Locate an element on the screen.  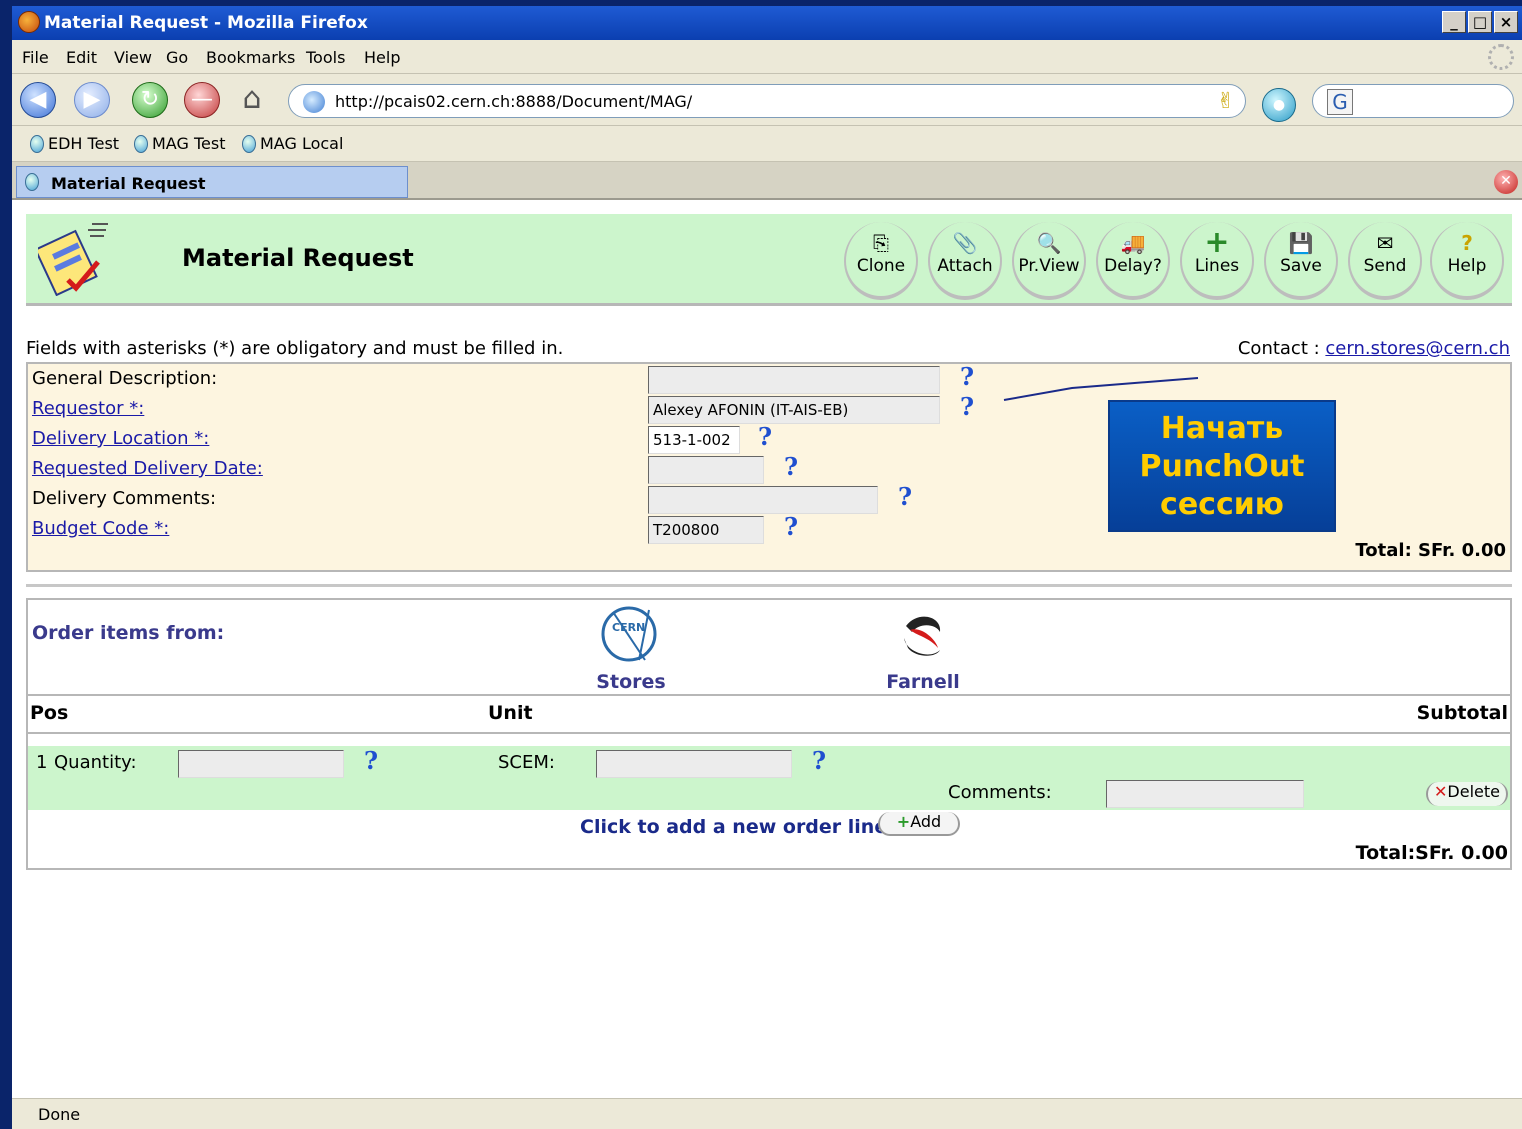
page-title: Material Request is located at coordinates (298, 258).